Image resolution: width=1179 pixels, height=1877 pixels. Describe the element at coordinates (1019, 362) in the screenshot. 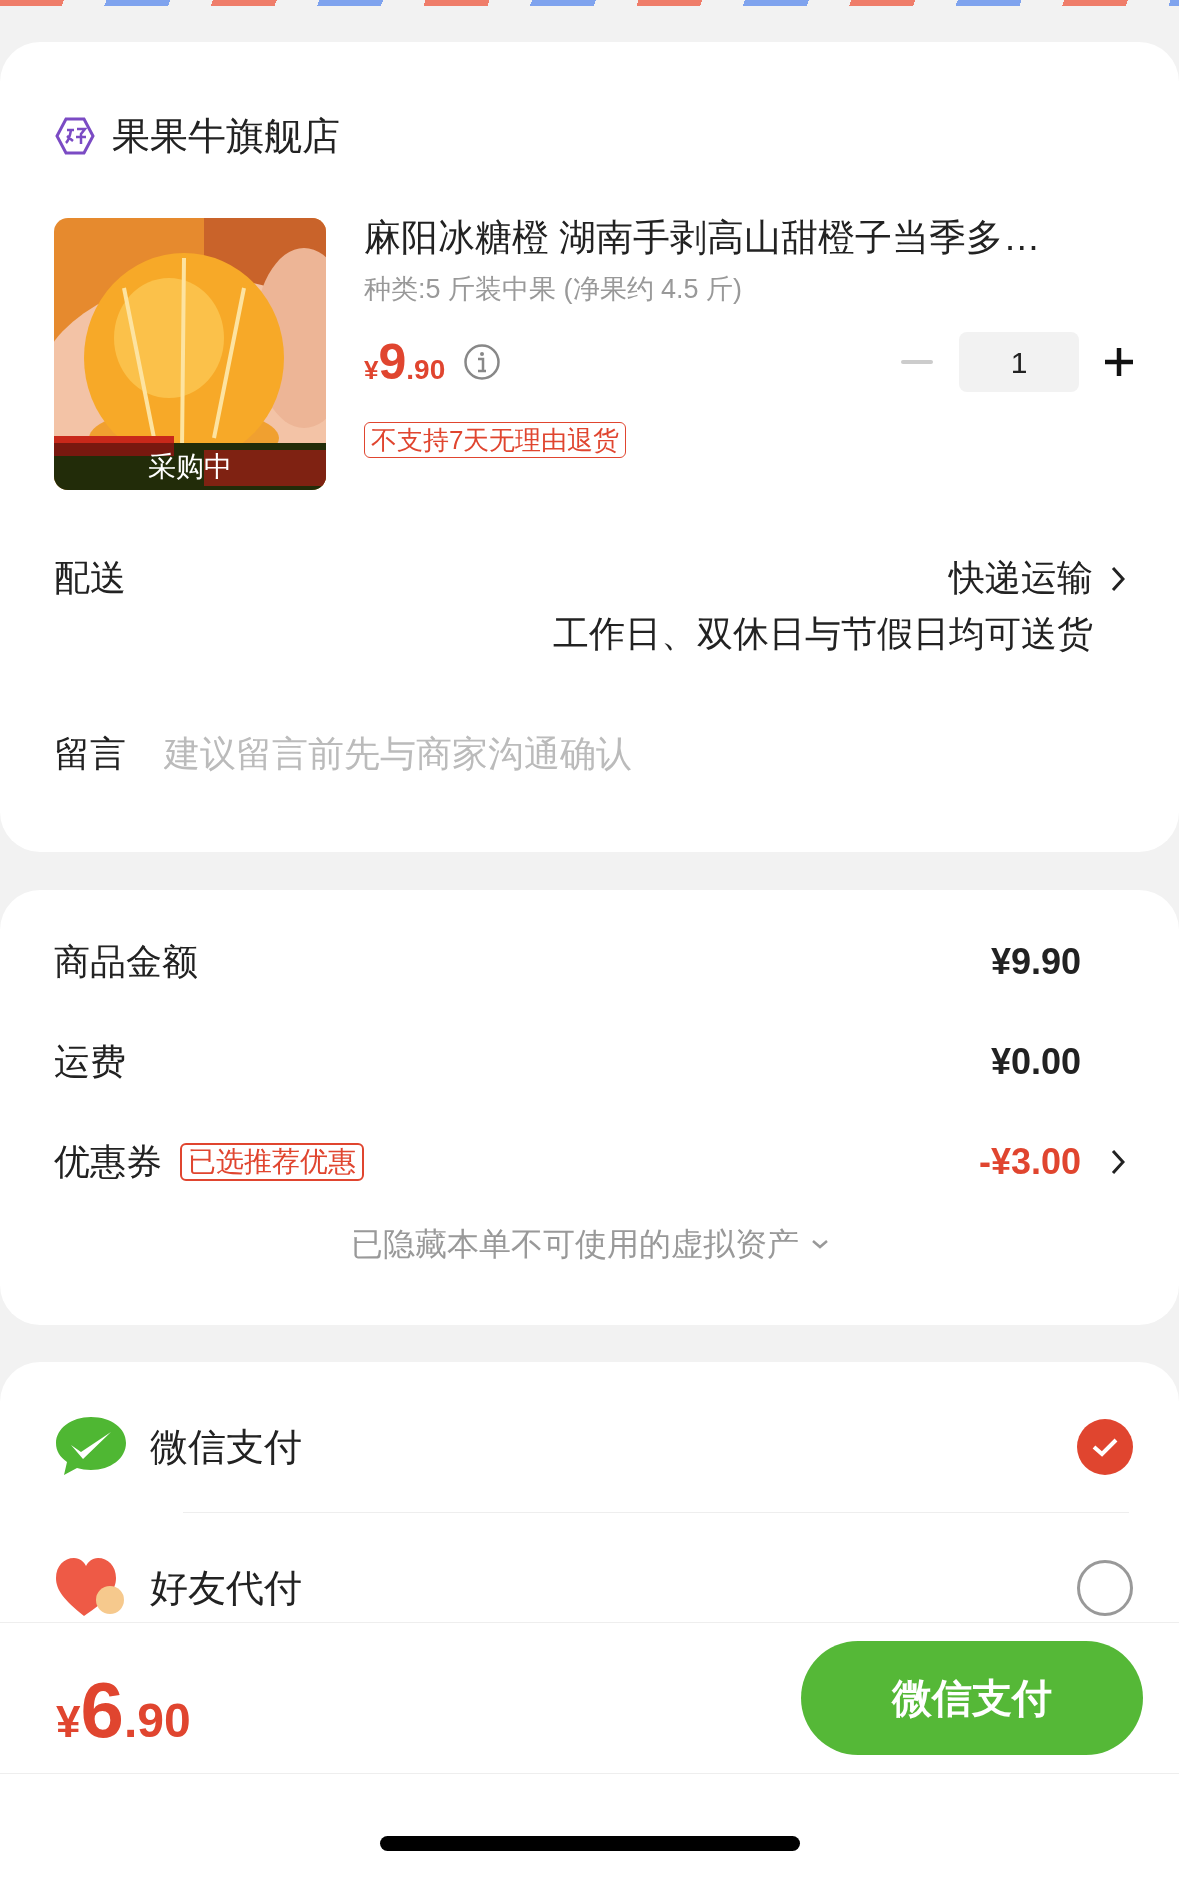

I see `quantity-field: 1` at that location.